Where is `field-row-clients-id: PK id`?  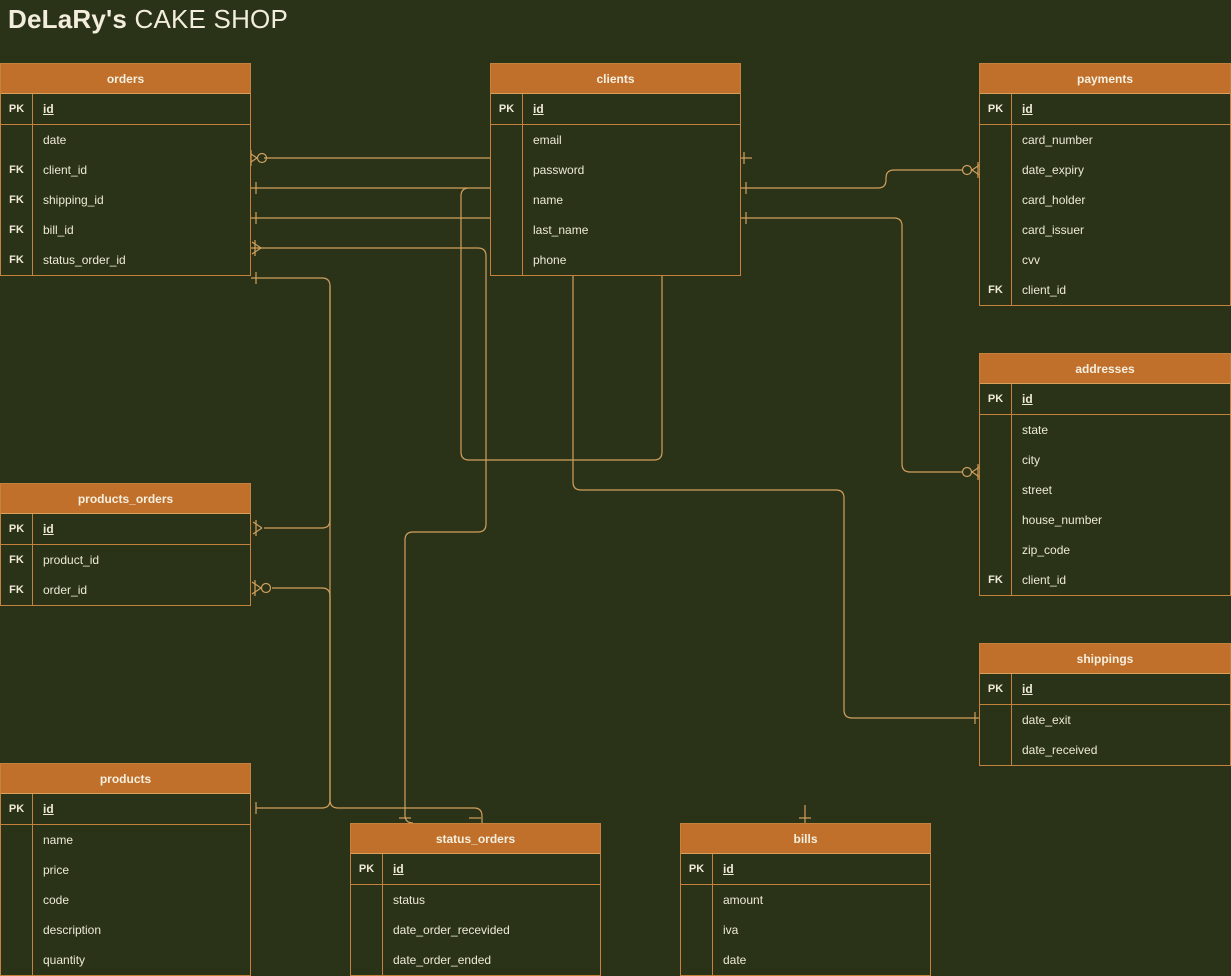
field-row-clients-id: PK id is located at coordinates (615, 109).